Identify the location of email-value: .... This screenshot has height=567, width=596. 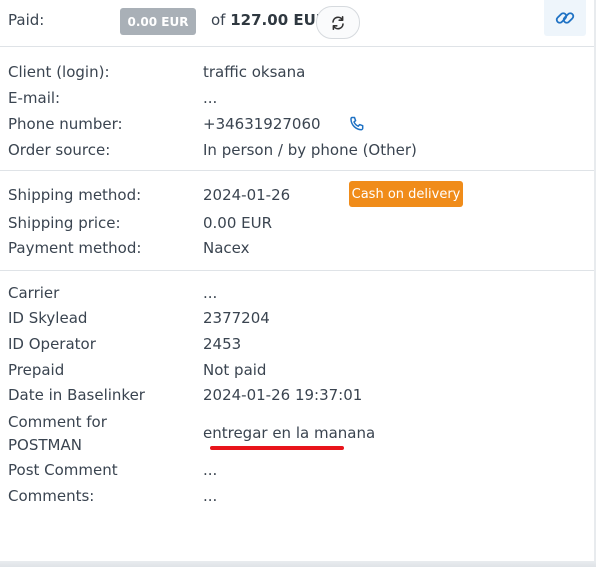
(210, 98).